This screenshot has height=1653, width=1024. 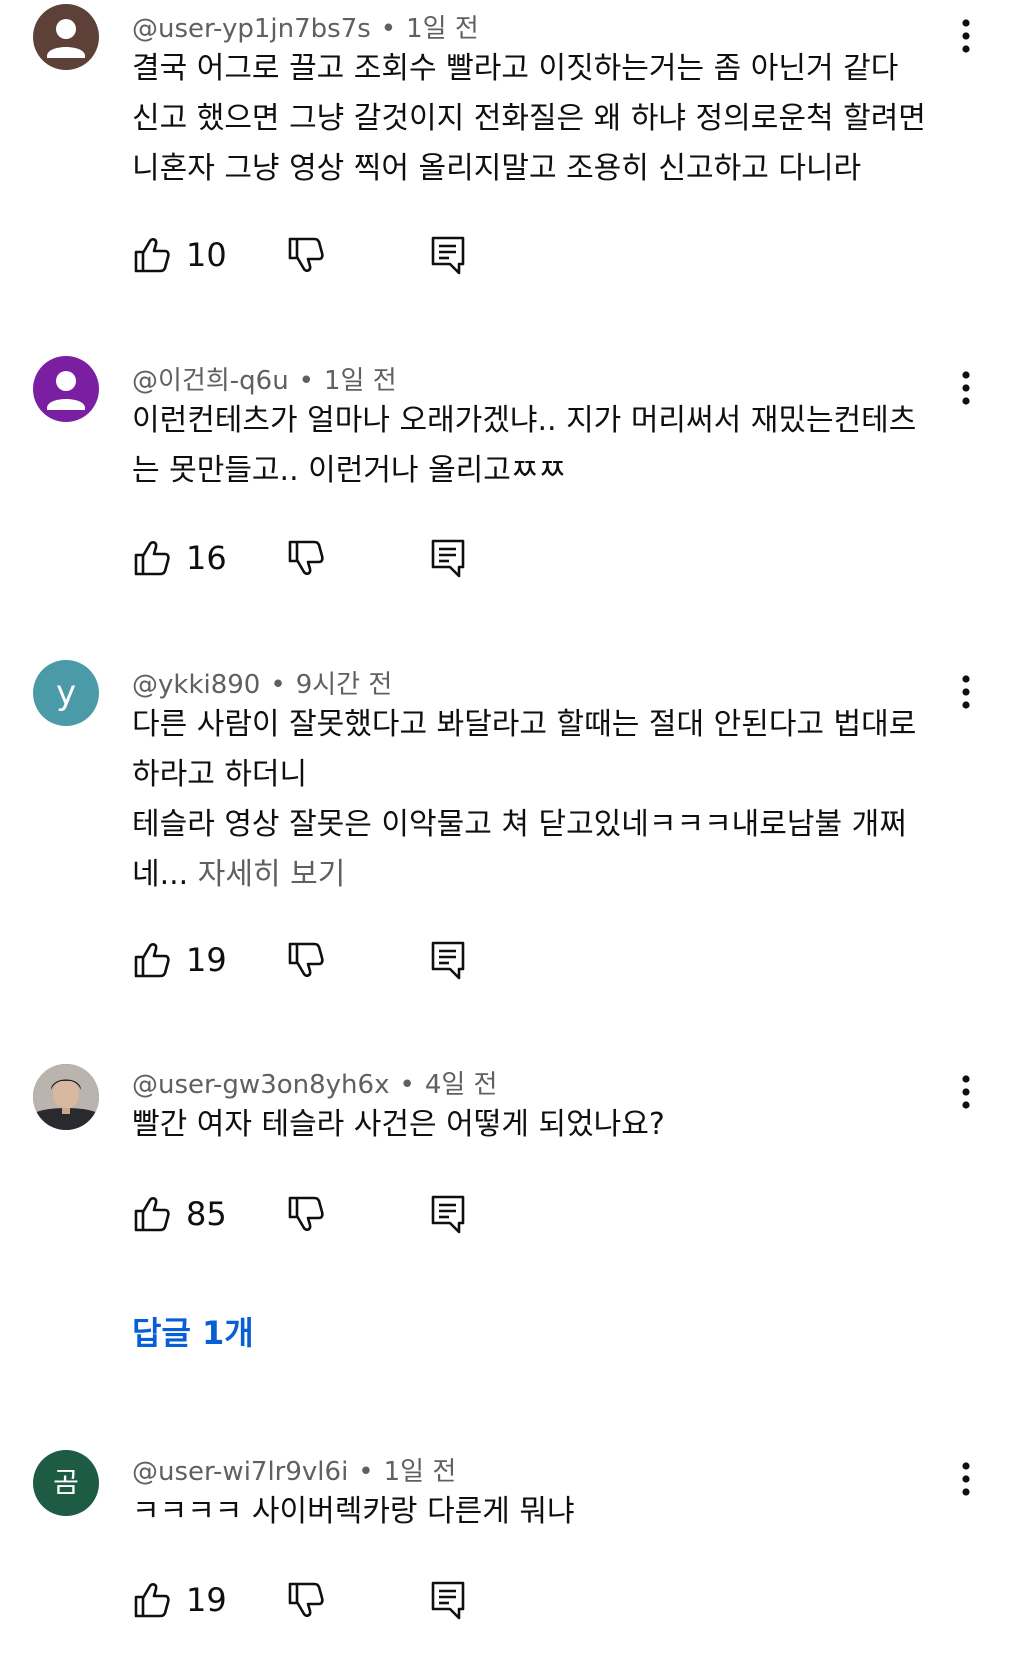 I want to click on author-name: @user-yp1jn7bs7s, so click(x=251, y=29).